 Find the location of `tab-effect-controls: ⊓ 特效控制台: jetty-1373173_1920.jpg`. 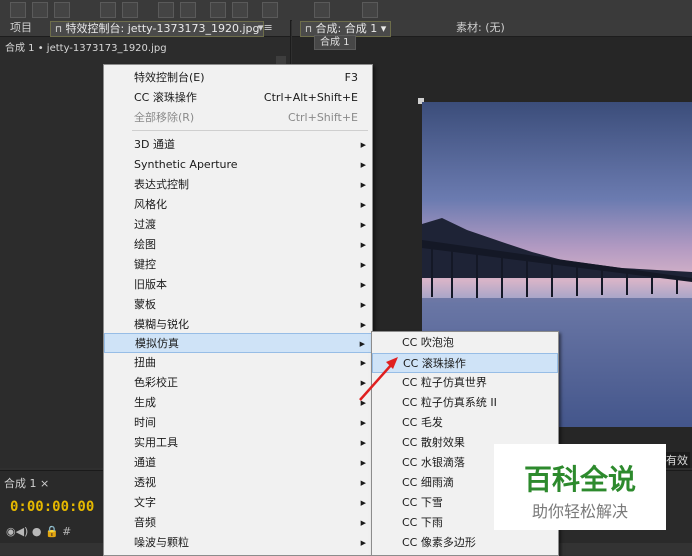

tab-effect-controls: ⊓ 特效控制台: jetty-1373173_1920.jpg is located at coordinates (157, 29).